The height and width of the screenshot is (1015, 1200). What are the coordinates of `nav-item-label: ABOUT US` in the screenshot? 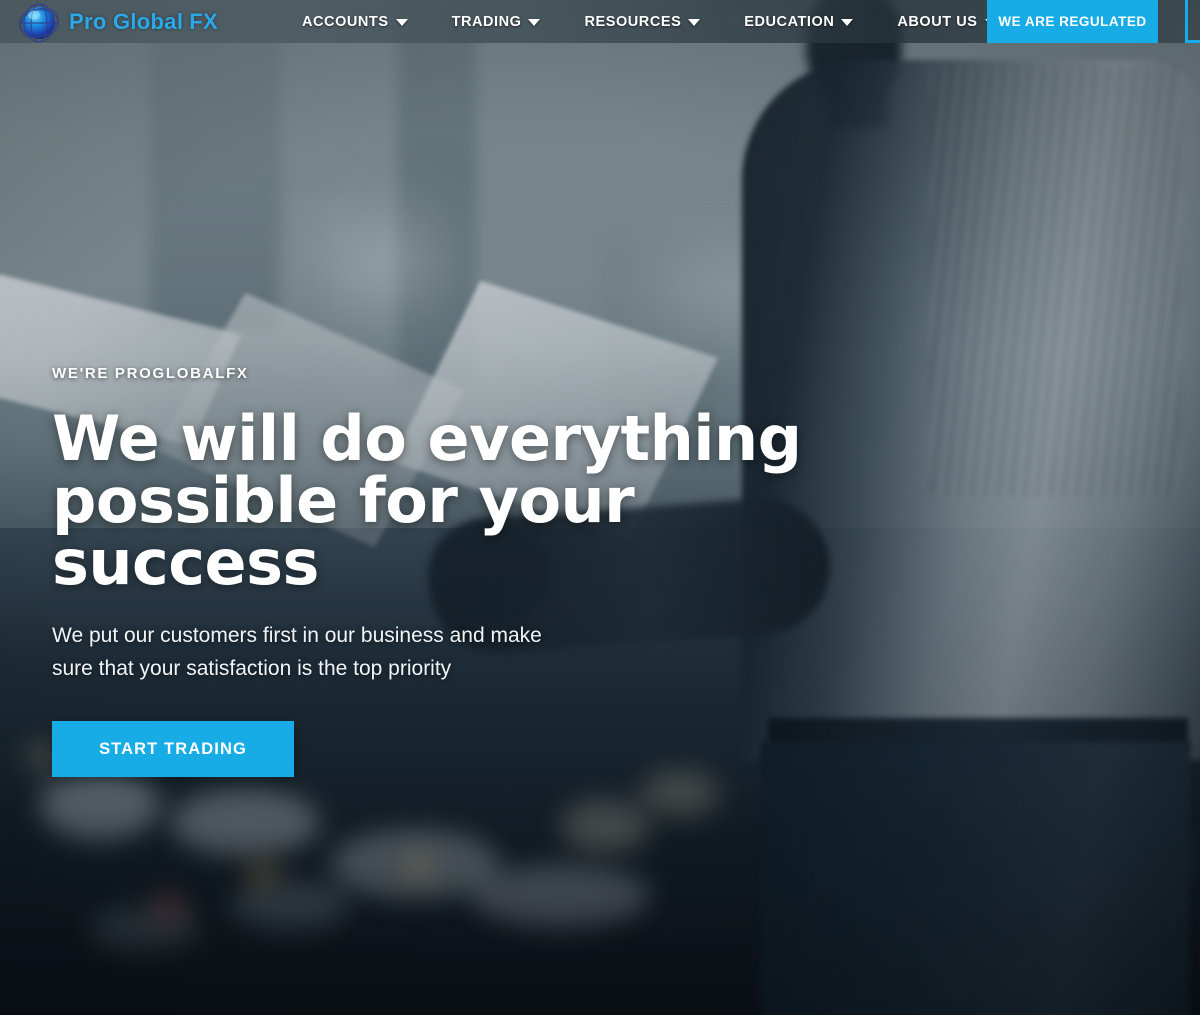 It's located at (937, 21).